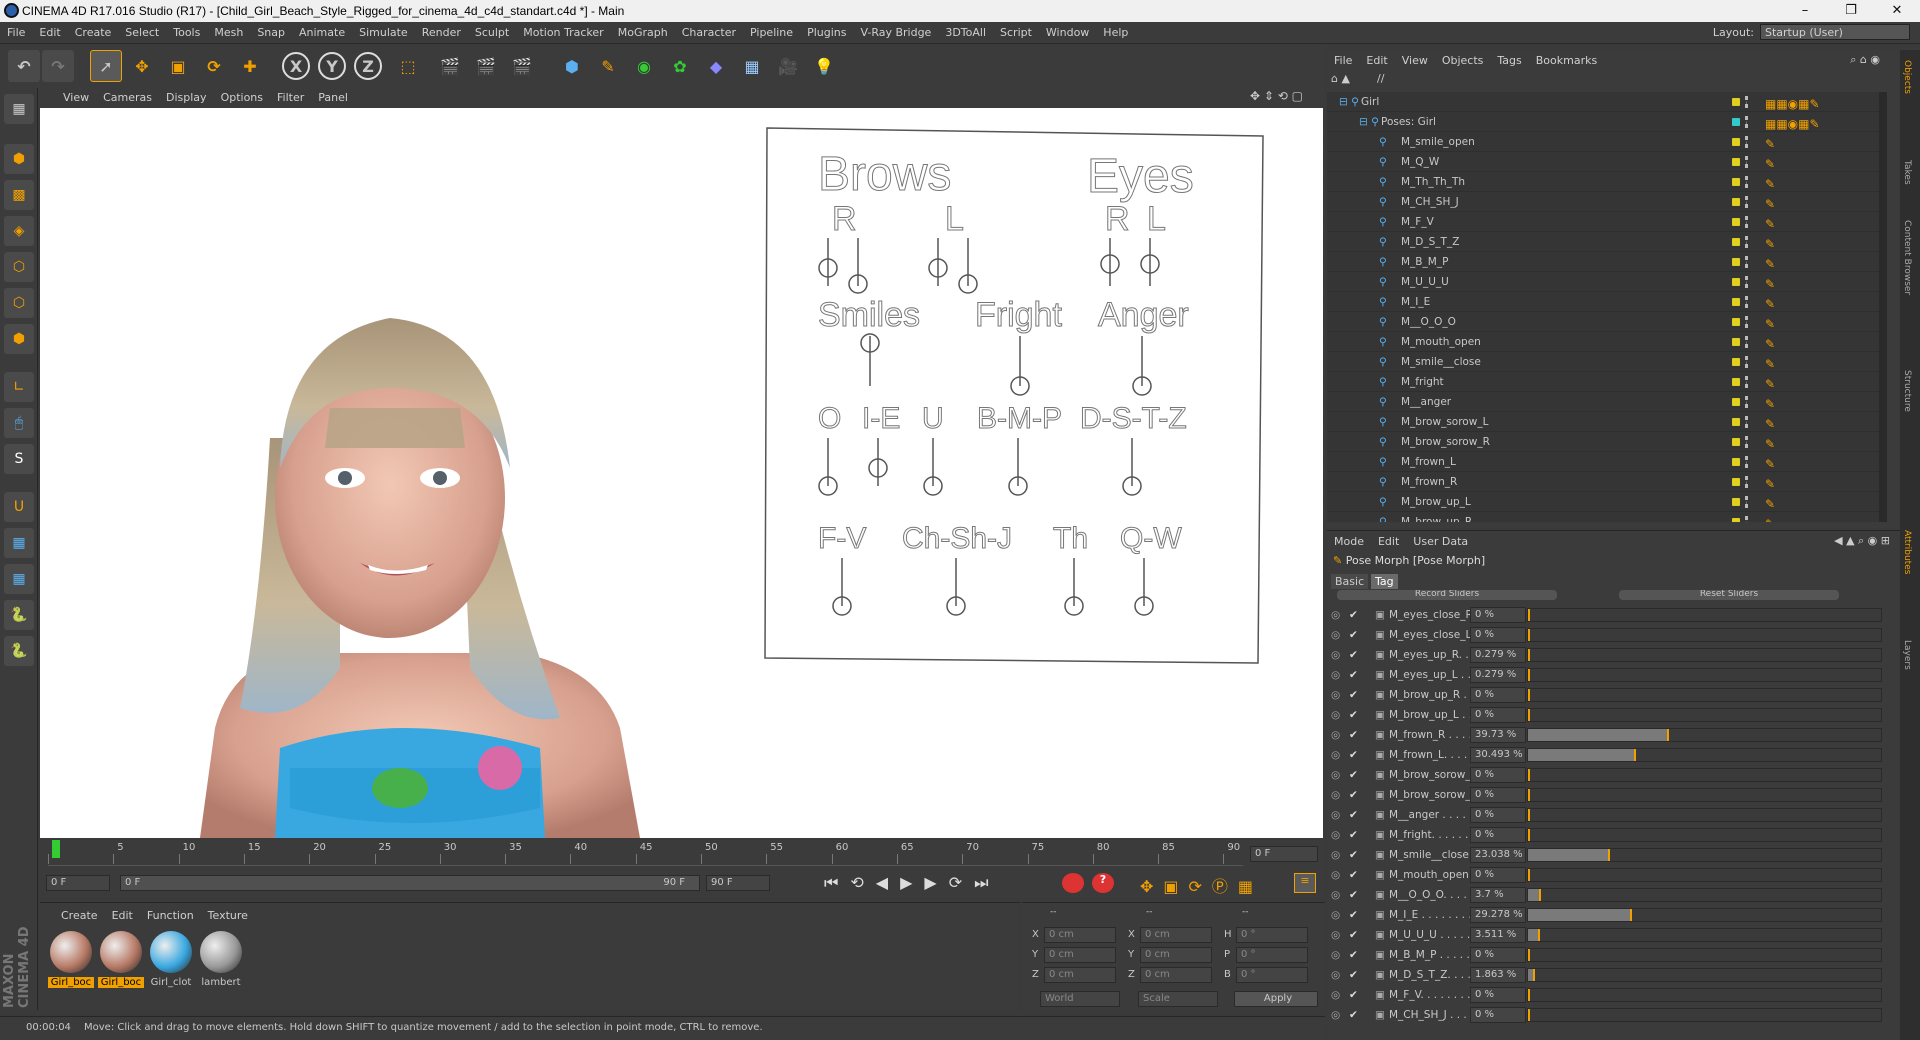 The image size is (1920, 1040). What do you see at coordinates (1016, 33) in the screenshot?
I see `menu-script: Script` at bounding box center [1016, 33].